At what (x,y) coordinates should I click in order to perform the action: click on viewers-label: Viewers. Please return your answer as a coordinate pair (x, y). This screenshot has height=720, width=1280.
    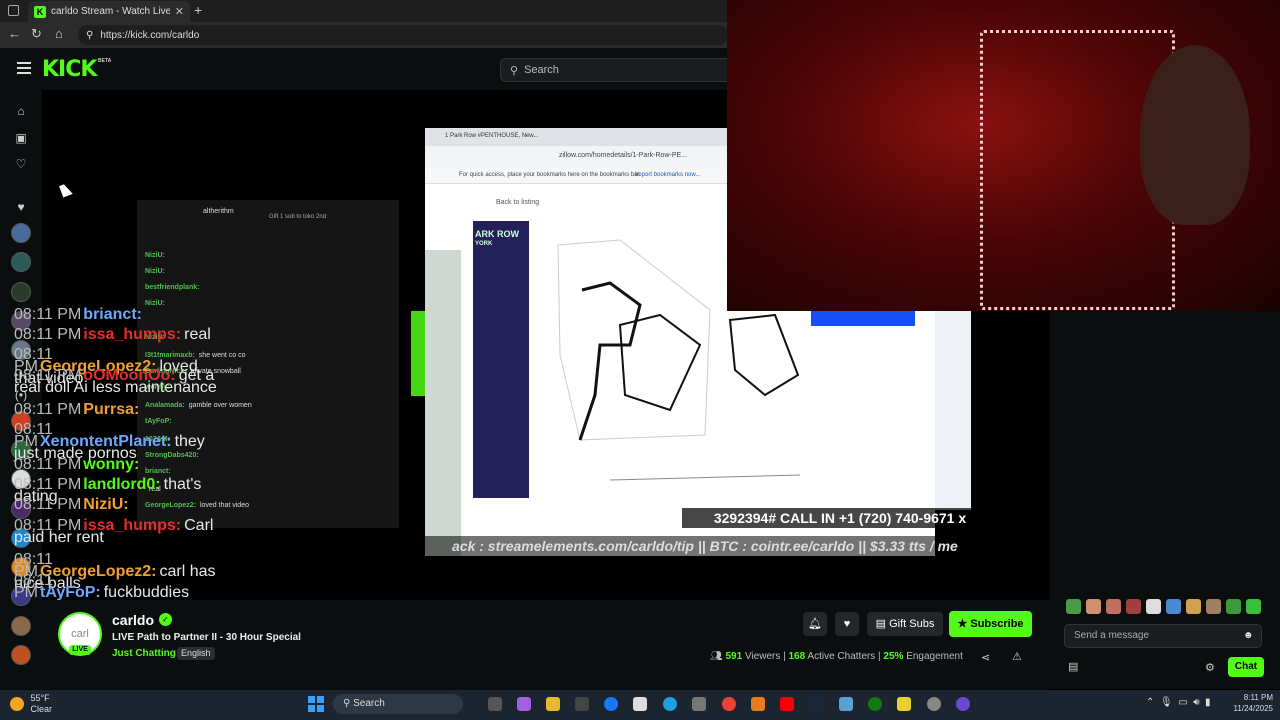
    Looking at the image, I should click on (762, 656).